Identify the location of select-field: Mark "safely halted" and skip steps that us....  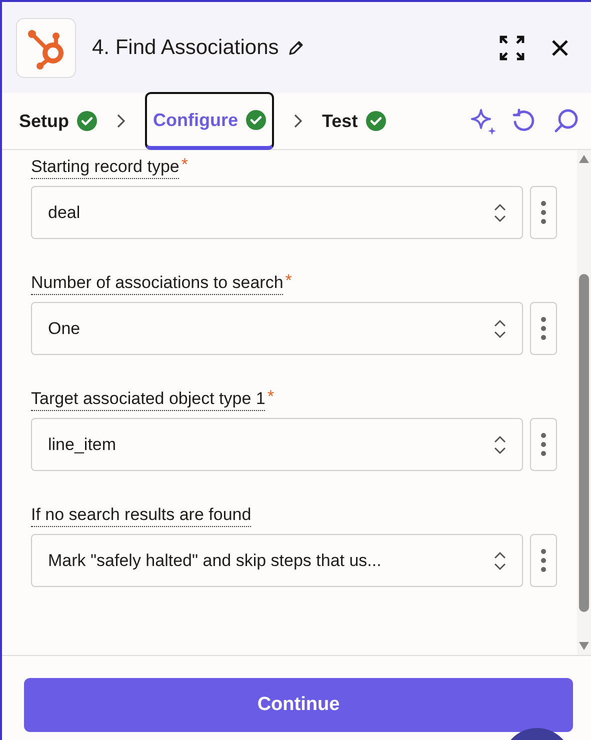
(277, 560).